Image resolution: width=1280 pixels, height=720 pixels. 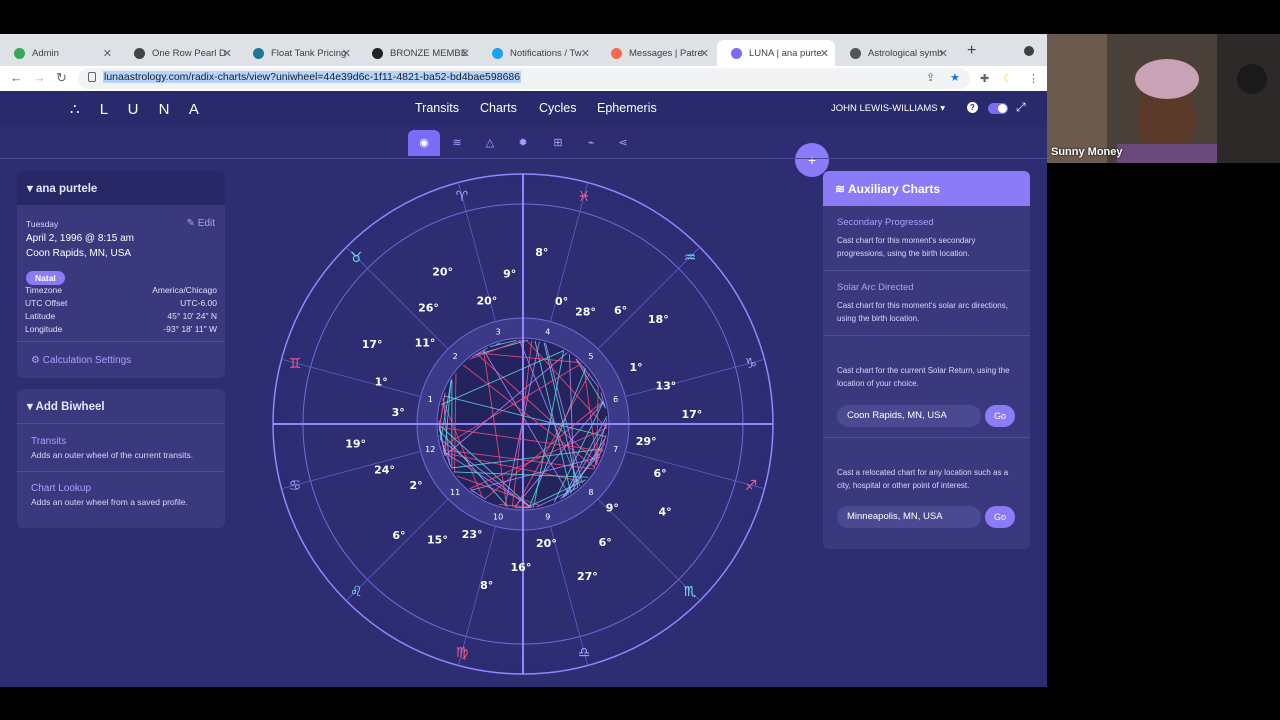 What do you see at coordinates (1000, 517) in the screenshot?
I see `relocated-go-button: Go` at bounding box center [1000, 517].